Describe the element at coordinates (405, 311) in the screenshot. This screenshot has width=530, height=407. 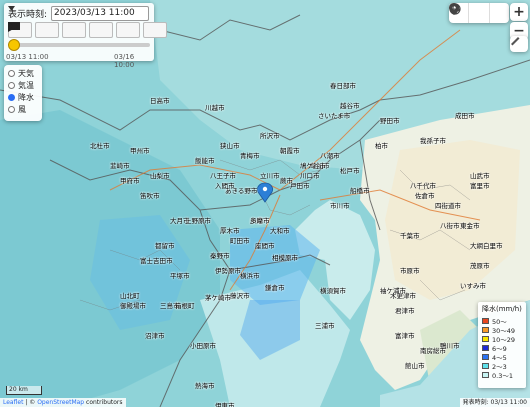
I see `city-label: 君津市` at that location.